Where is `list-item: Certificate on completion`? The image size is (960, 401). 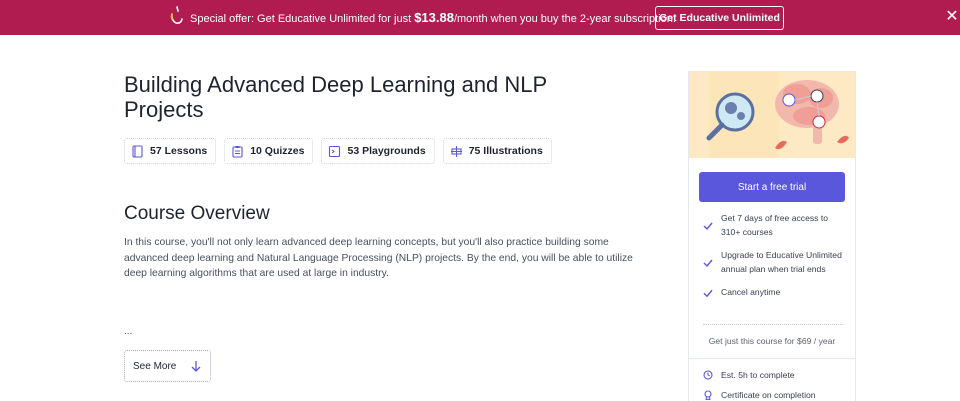 list-item: Certificate on completion is located at coordinates (759, 395).